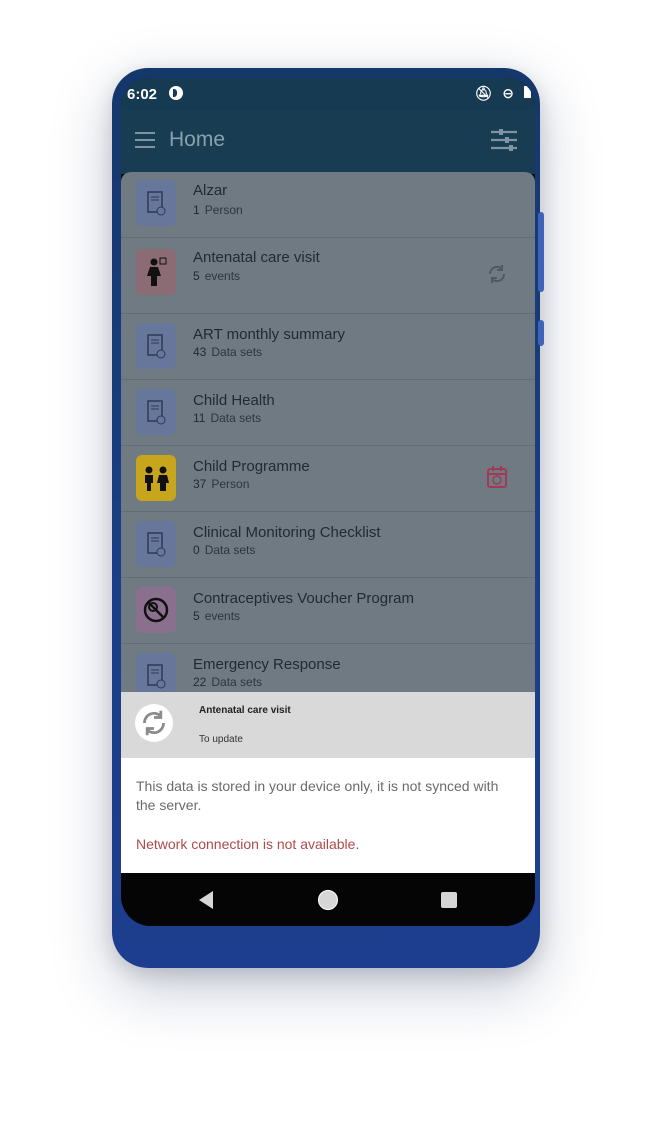 This screenshot has height=1125, width=657. What do you see at coordinates (197, 139) in the screenshot?
I see `page-title: Home` at bounding box center [197, 139].